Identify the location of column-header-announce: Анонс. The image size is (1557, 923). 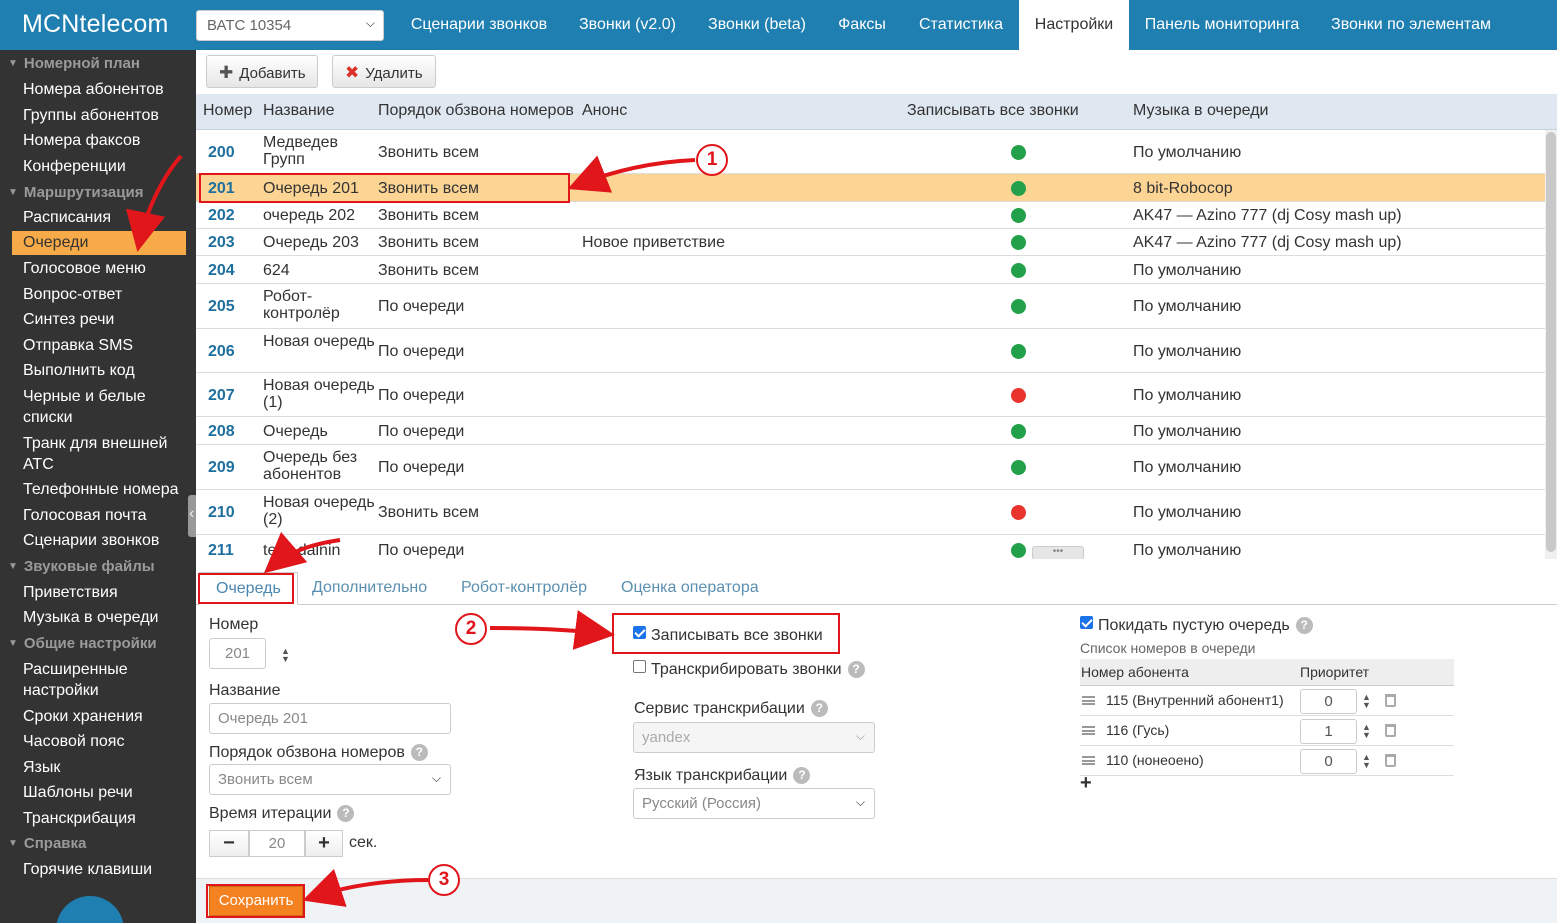
(604, 111).